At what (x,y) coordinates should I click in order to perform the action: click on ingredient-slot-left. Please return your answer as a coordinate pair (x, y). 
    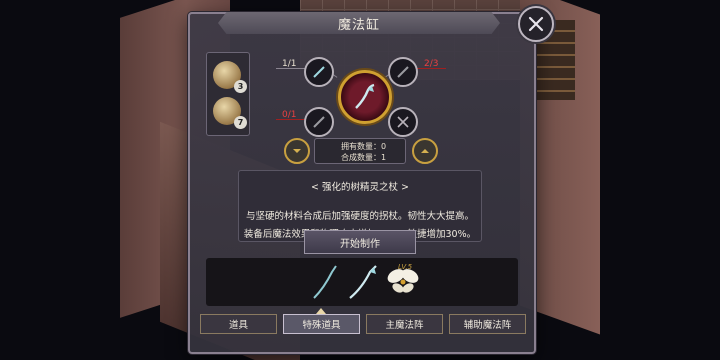
    Looking at the image, I should click on (319, 122).